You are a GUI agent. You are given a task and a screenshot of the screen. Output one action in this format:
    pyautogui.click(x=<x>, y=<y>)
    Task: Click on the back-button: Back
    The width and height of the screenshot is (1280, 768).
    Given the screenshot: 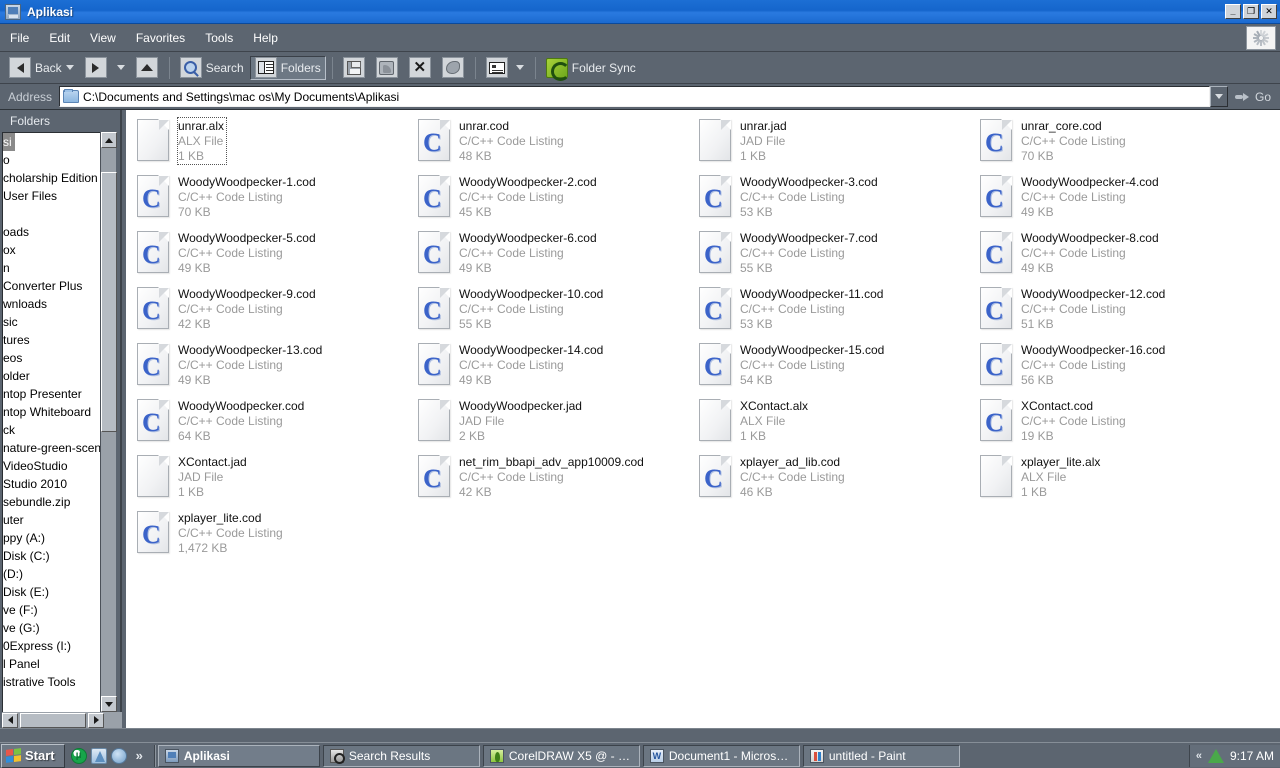 What is the action you would take?
    pyautogui.click(x=41, y=68)
    